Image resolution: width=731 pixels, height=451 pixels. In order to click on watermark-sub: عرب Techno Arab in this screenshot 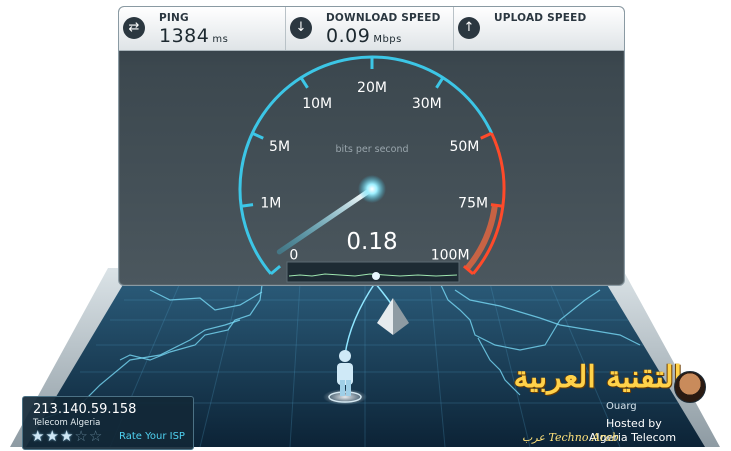, I will do `click(570, 437)`.